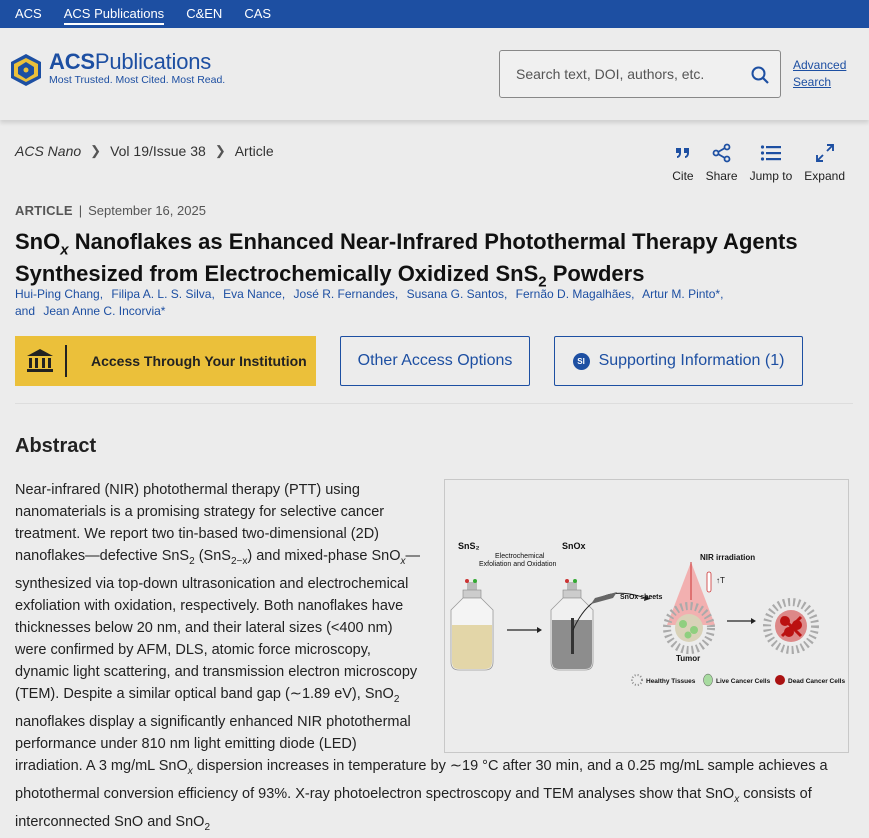  What do you see at coordinates (435, 361) in the screenshot?
I see `other-access-options-button: Other Access Options` at bounding box center [435, 361].